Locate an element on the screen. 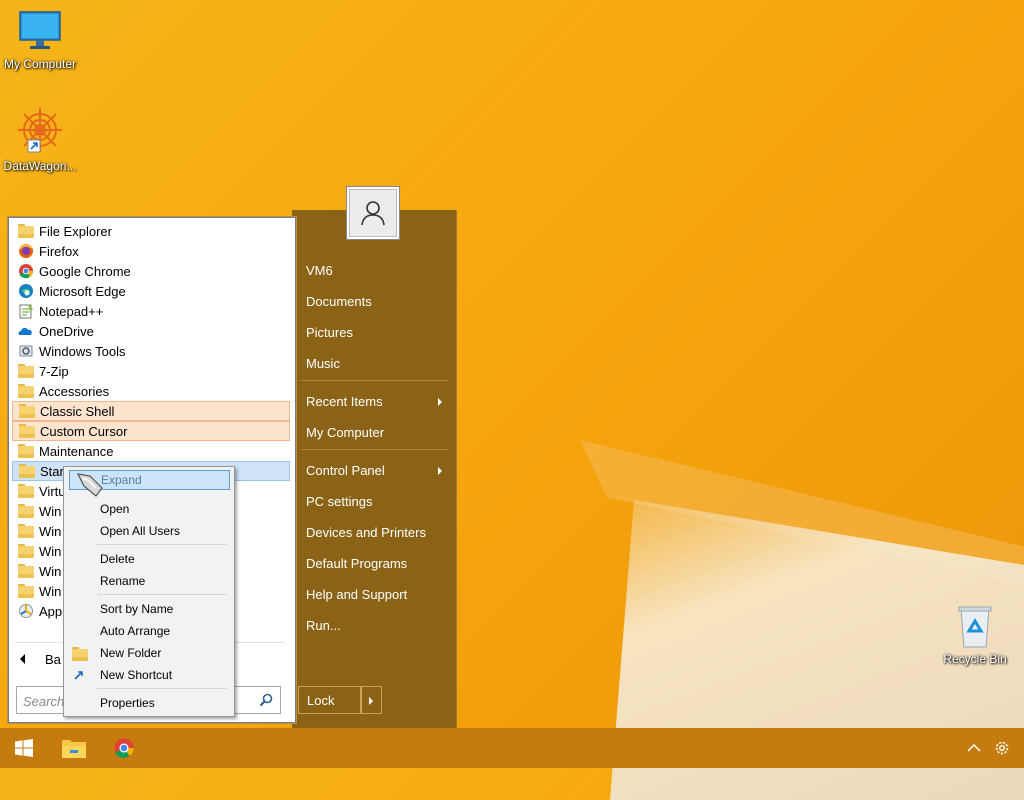  program-label: Custom Cursor is located at coordinates (84, 431).